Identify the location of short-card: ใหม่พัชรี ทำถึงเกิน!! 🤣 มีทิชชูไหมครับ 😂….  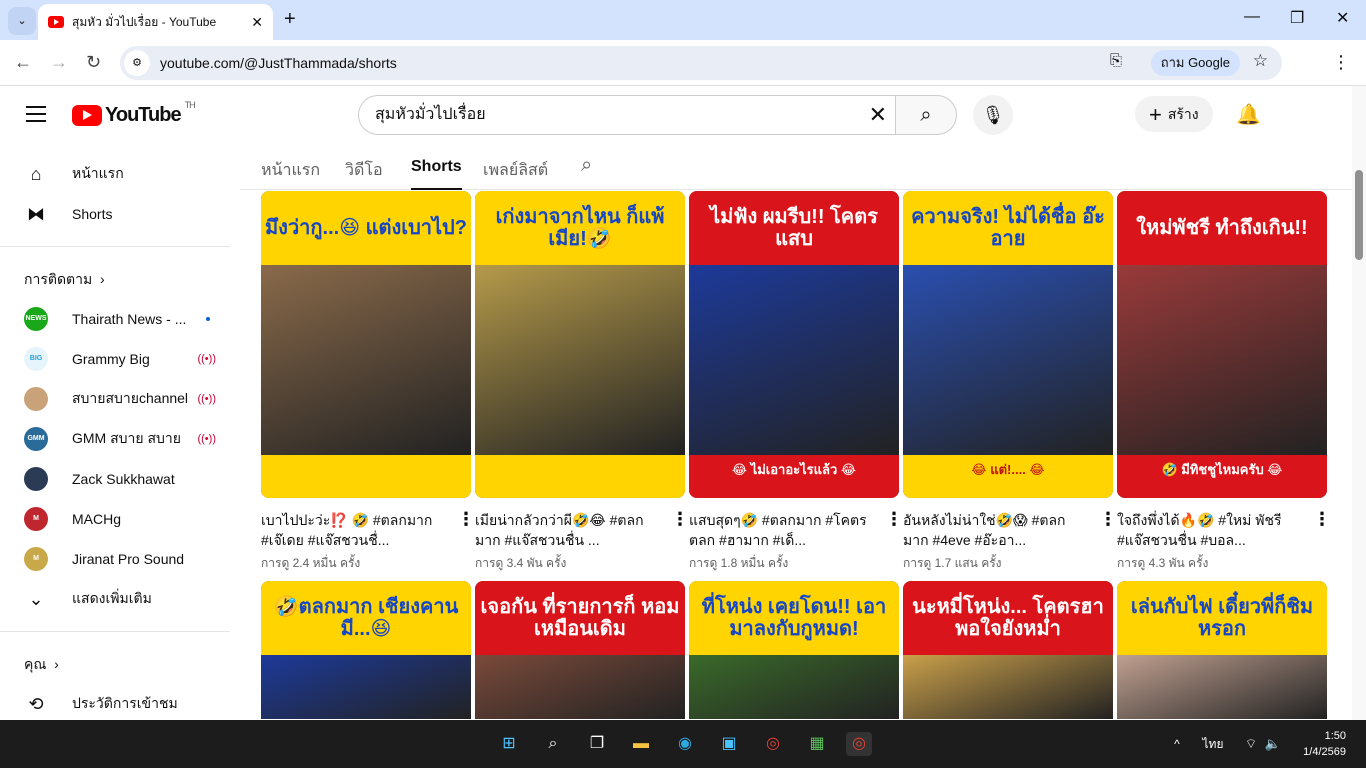
(1224, 382).